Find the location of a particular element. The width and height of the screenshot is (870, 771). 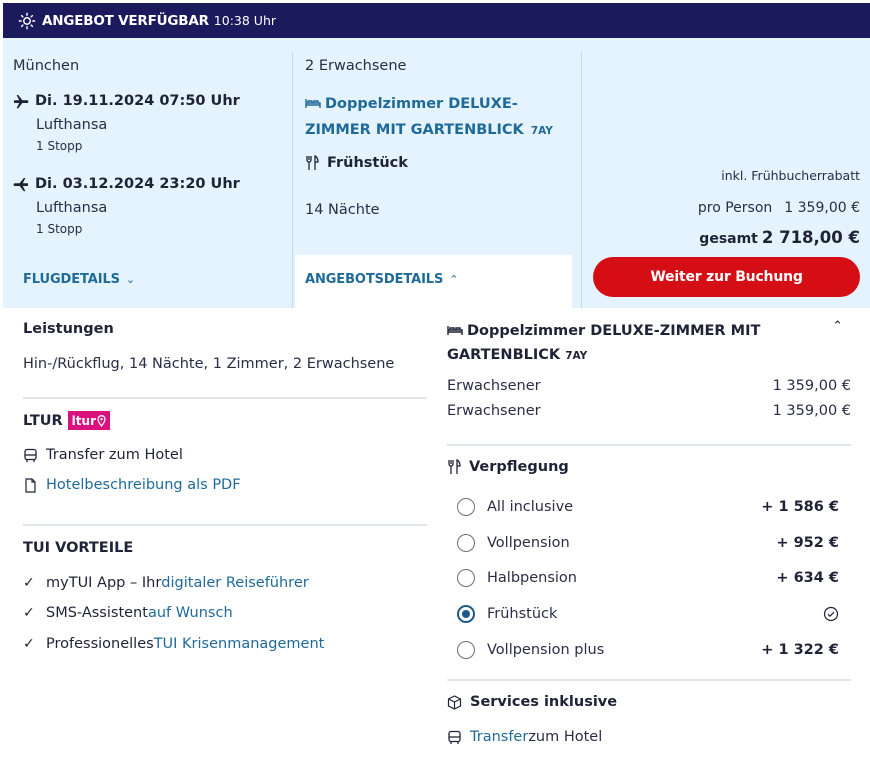

plane-departure-icon is located at coordinates (21, 102).